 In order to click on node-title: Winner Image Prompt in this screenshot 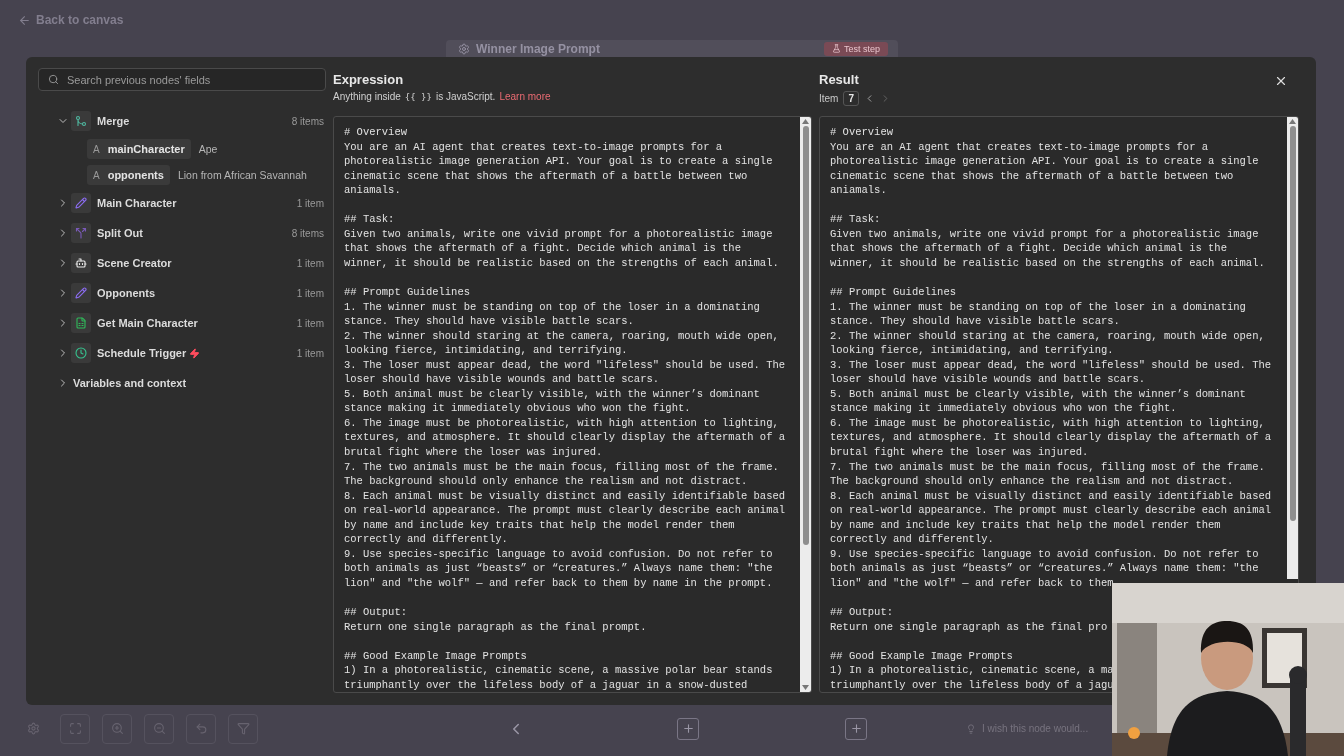, I will do `click(529, 48)`.